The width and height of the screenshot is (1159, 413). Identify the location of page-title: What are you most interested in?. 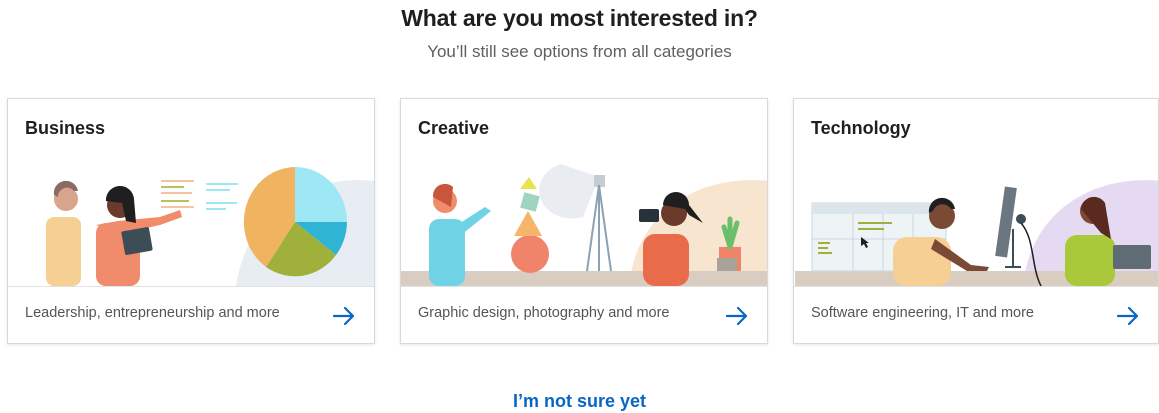
(579, 18).